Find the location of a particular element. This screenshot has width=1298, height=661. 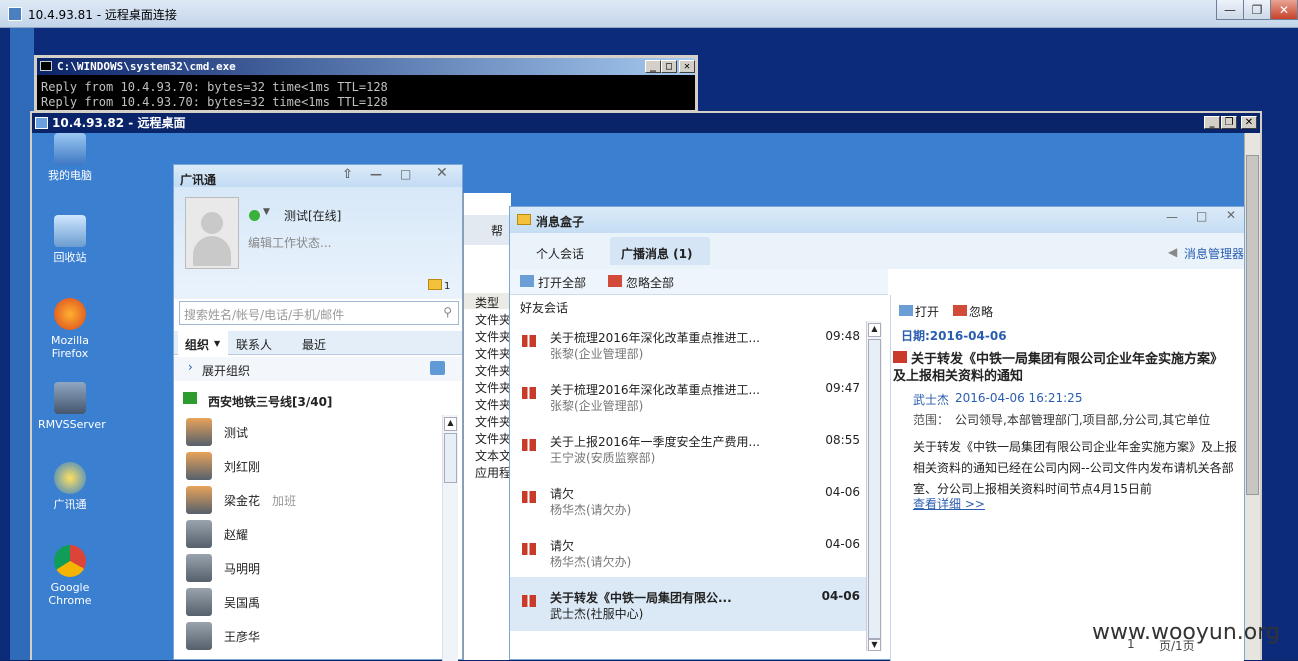

expand-org-row: › 展开组织 is located at coordinates (318, 369).